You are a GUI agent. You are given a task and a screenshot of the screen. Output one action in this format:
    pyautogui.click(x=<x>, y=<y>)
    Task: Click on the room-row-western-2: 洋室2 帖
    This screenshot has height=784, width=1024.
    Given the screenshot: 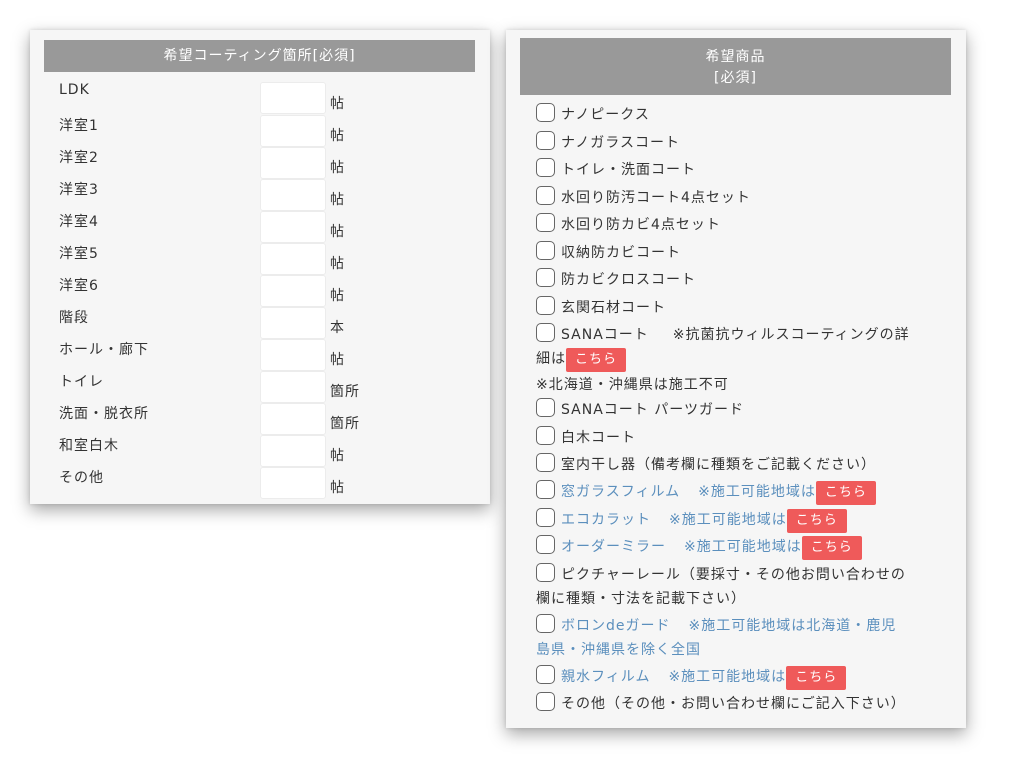 What is the action you would take?
    pyautogui.click(x=260, y=160)
    